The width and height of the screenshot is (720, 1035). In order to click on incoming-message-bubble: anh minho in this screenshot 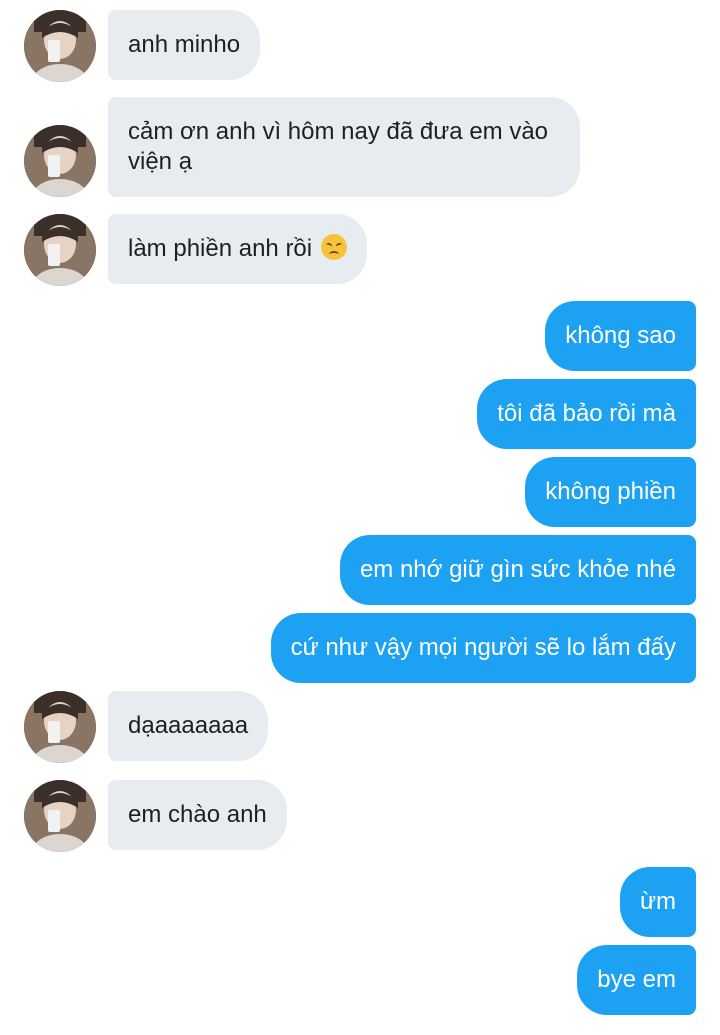, I will do `click(184, 45)`.